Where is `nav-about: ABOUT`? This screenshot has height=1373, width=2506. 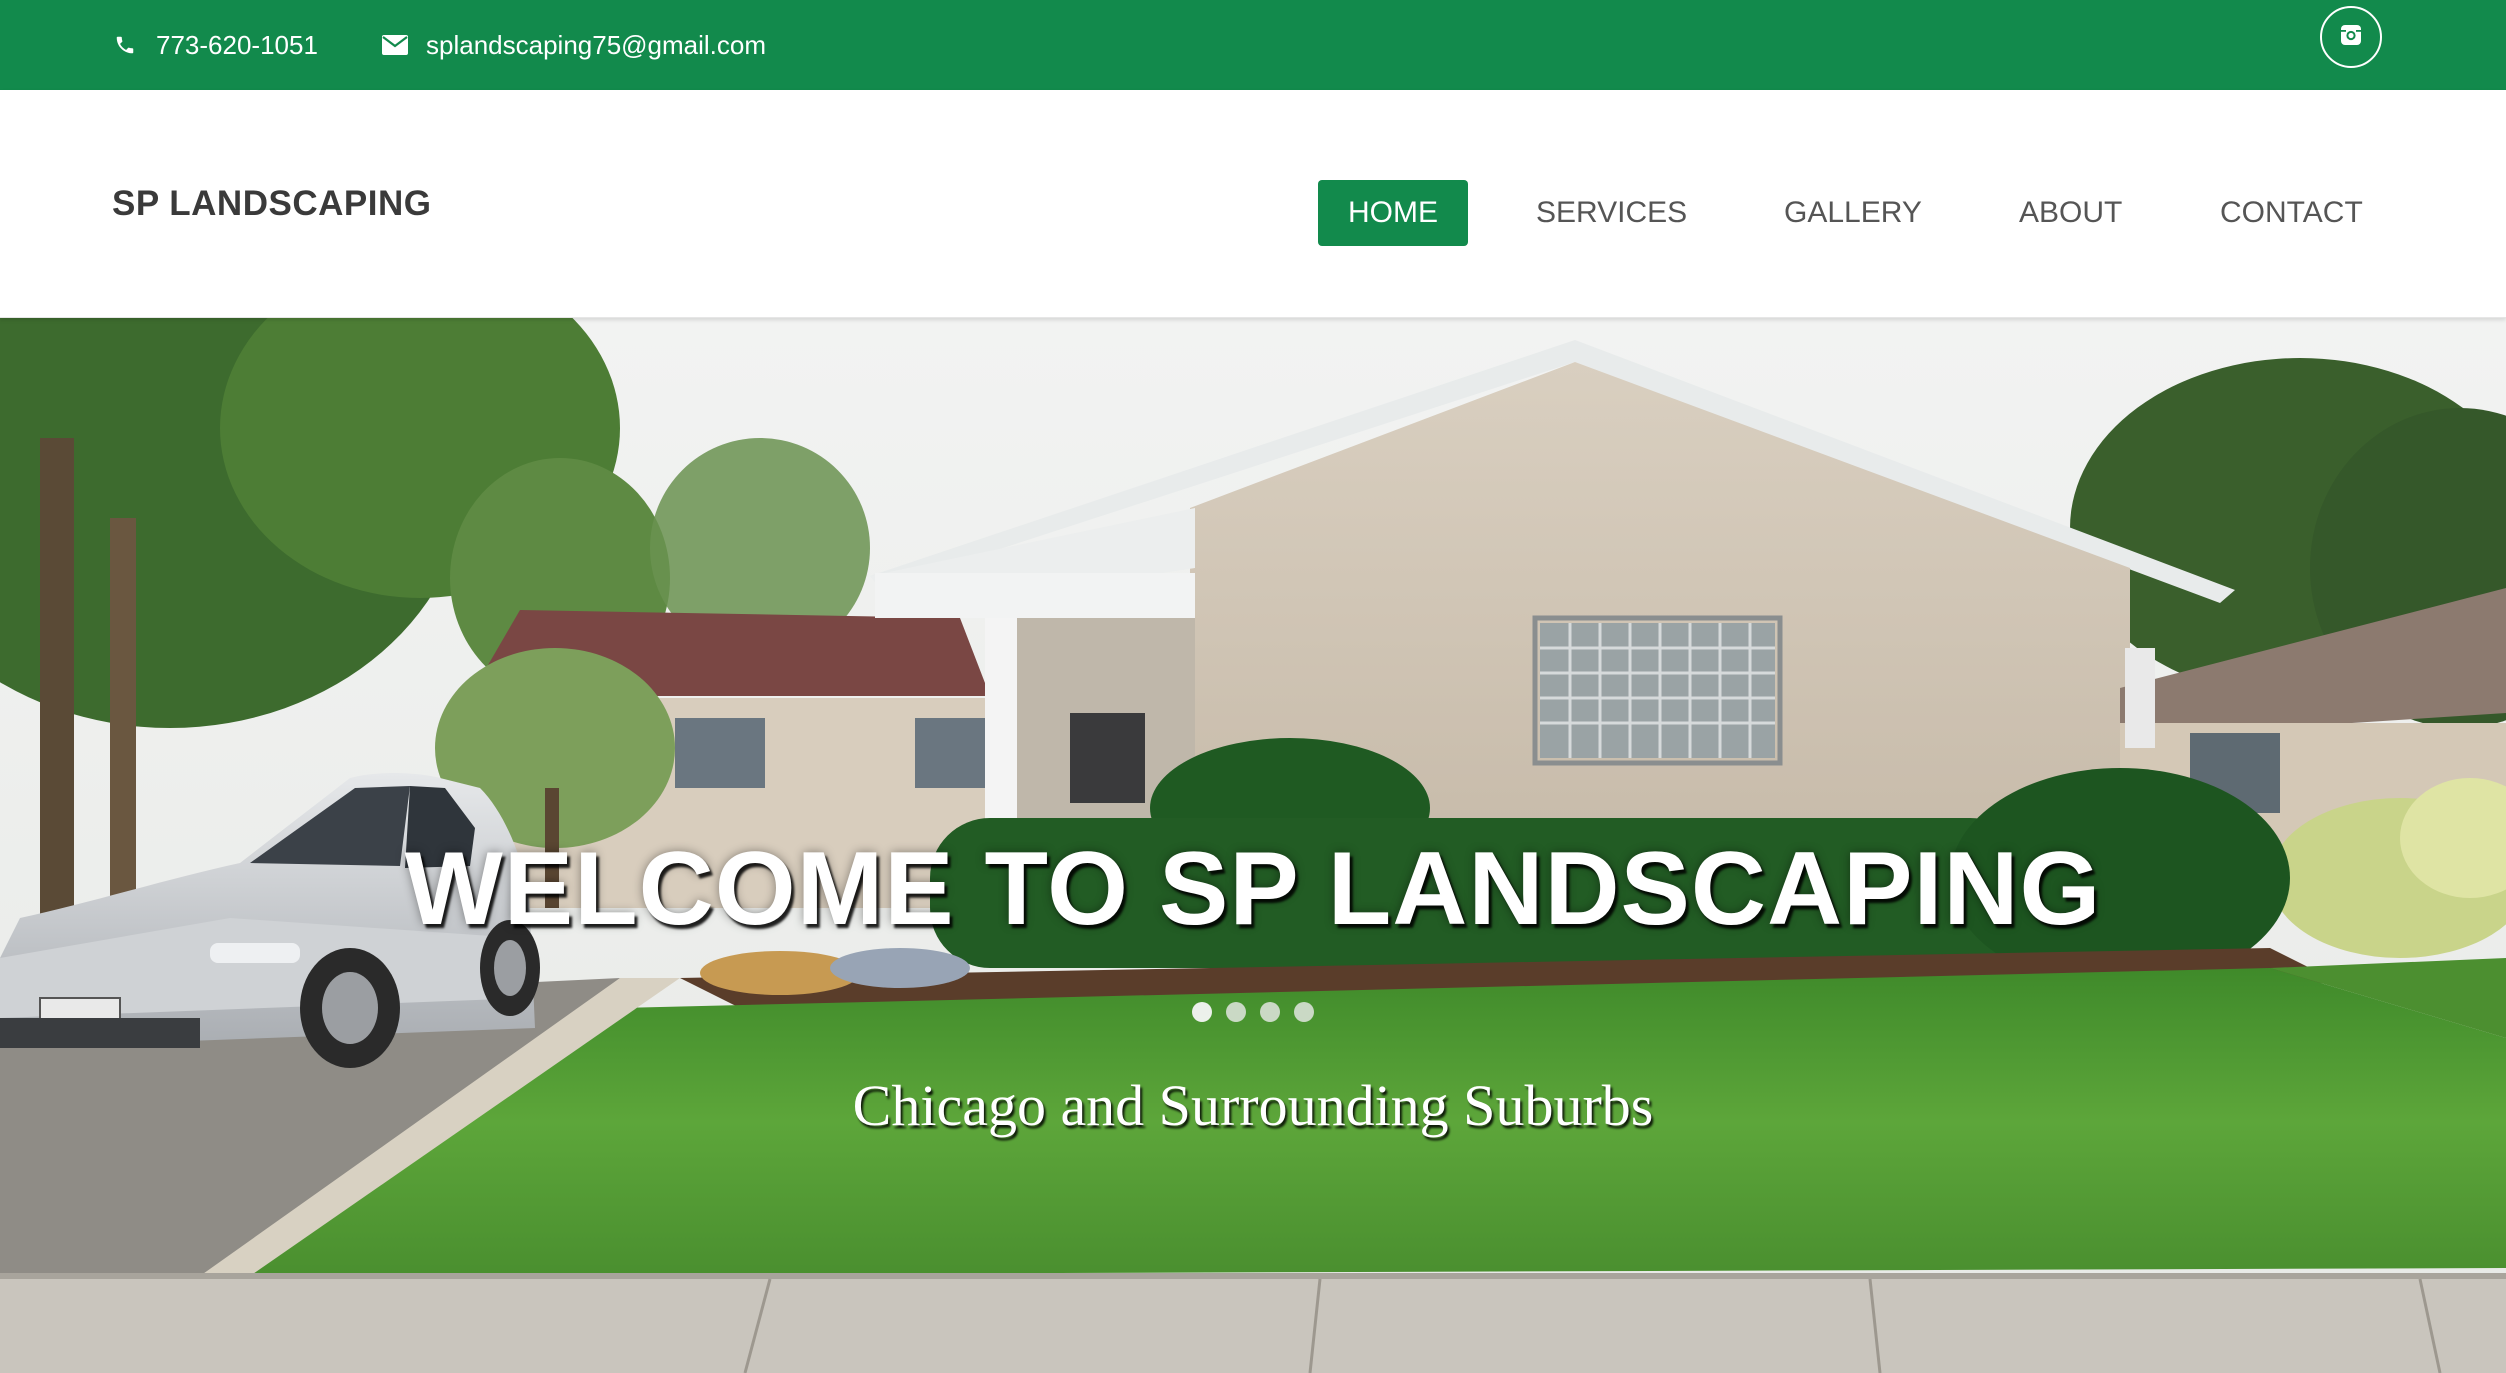
nav-about: ABOUT is located at coordinates (2070, 213).